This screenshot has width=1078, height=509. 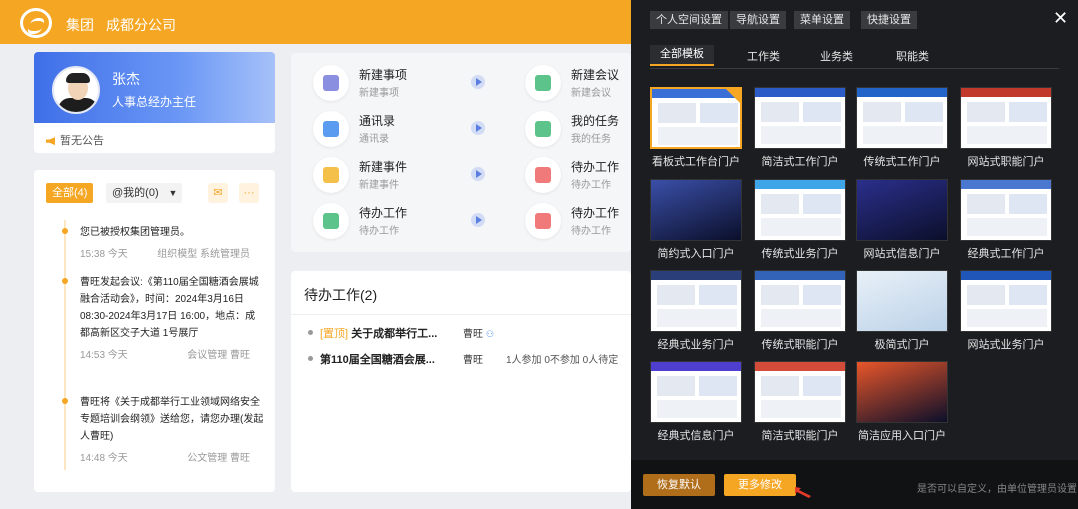 I want to click on chevron-down-icon: ▼, so click(x=173, y=193).